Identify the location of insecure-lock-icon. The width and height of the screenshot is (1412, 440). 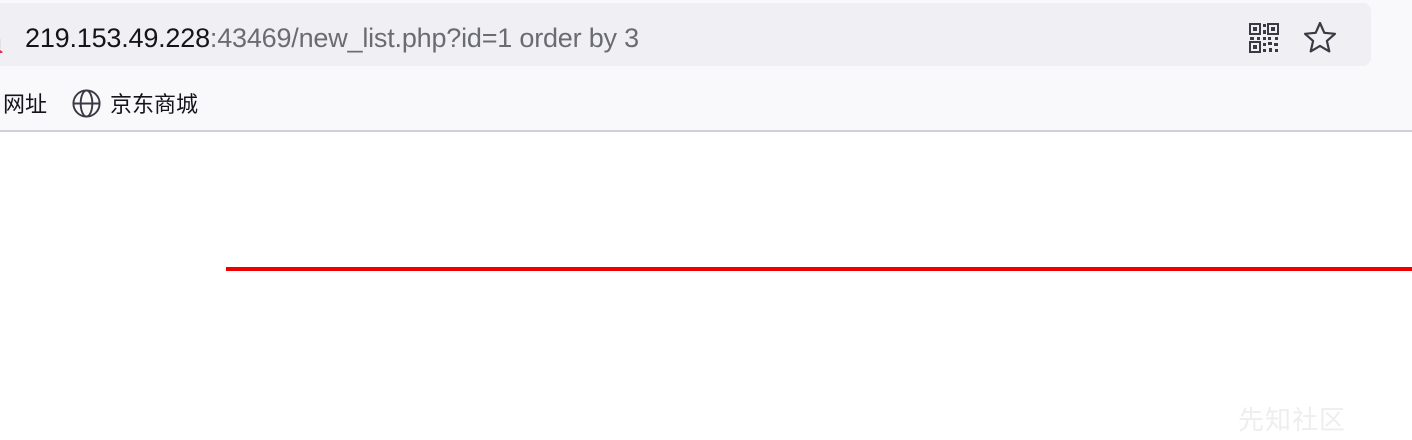
(2, 38).